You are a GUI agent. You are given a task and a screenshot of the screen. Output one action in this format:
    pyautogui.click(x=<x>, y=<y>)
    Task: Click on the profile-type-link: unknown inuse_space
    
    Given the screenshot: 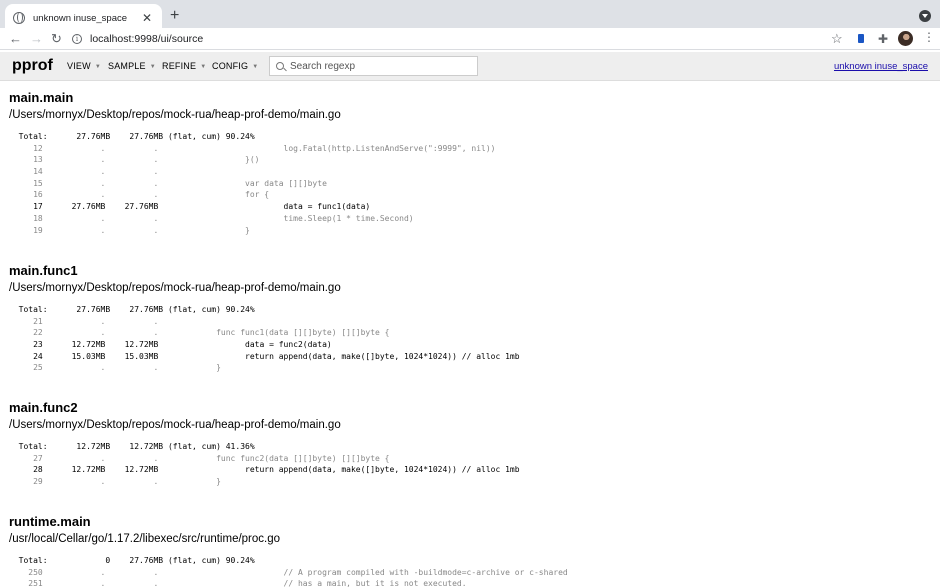 What is the action you would take?
    pyautogui.click(x=881, y=66)
    